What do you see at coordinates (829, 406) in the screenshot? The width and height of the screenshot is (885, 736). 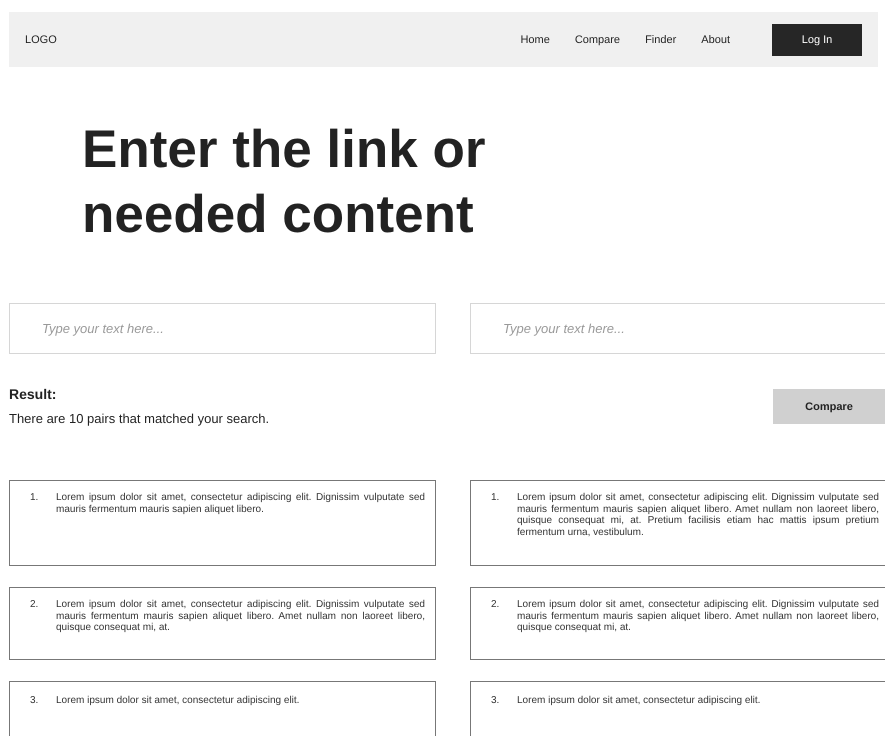 I see `compare-button: Compare` at bounding box center [829, 406].